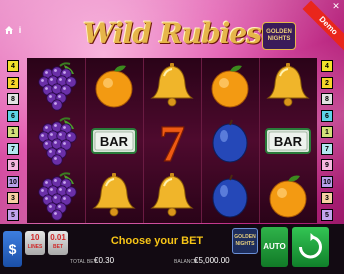 The width and height of the screenshot is (344, 274). Describe the element at coordinates (35, 237) in the screenshot. I see `lines-value: 10` at that location.